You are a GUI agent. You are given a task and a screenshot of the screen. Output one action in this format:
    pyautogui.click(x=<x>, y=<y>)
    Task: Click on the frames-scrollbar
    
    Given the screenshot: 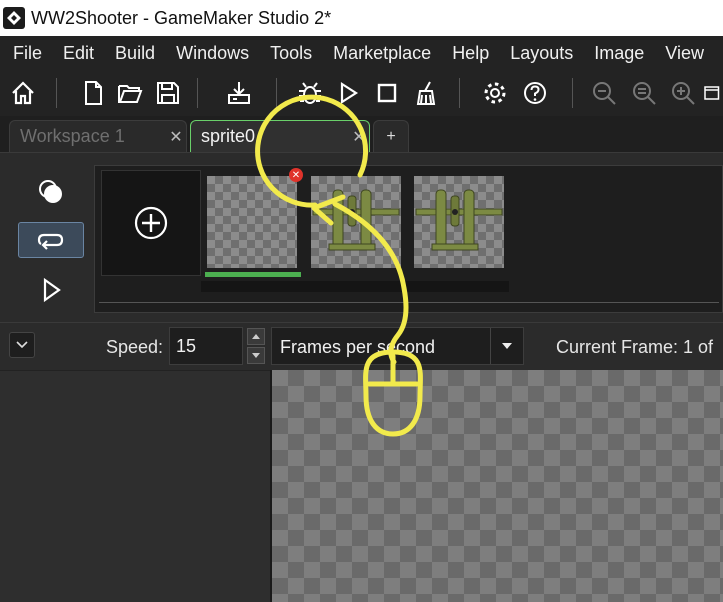 What is the action you would take?
    pyautogui.click(x=355, y=286)
    